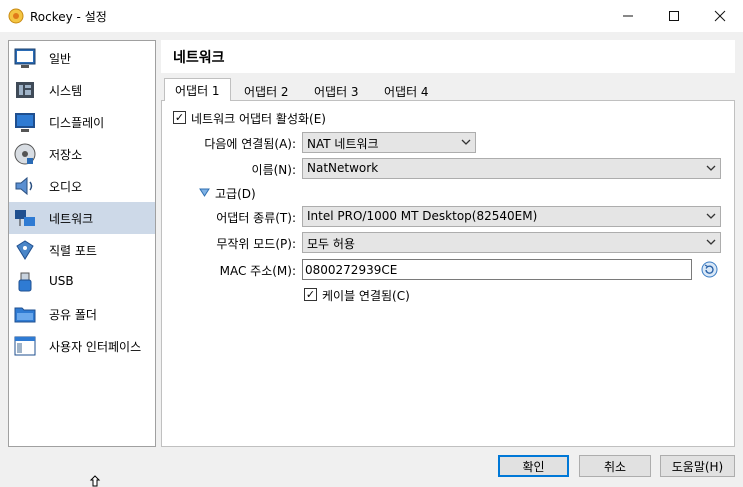 The height and width of the screenshot is (487, 743). What do you see at coordinates (73, 315) in the screenshot?
I see `sidebar-item-label: 공유 폴더` at bounding box center [73, 315].